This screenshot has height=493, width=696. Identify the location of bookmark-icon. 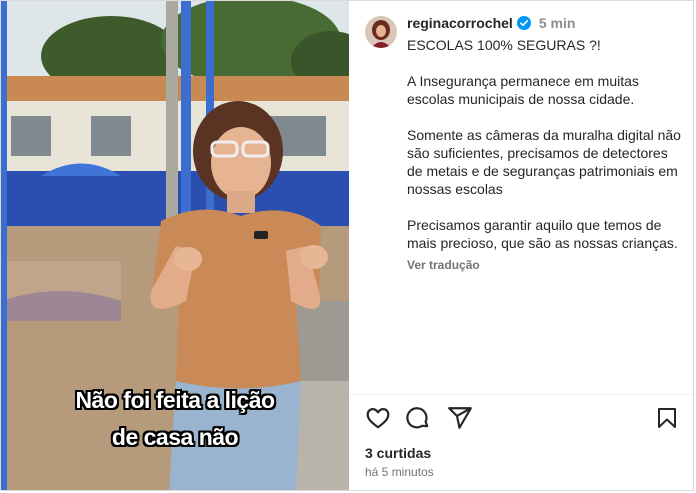
(667, 418).